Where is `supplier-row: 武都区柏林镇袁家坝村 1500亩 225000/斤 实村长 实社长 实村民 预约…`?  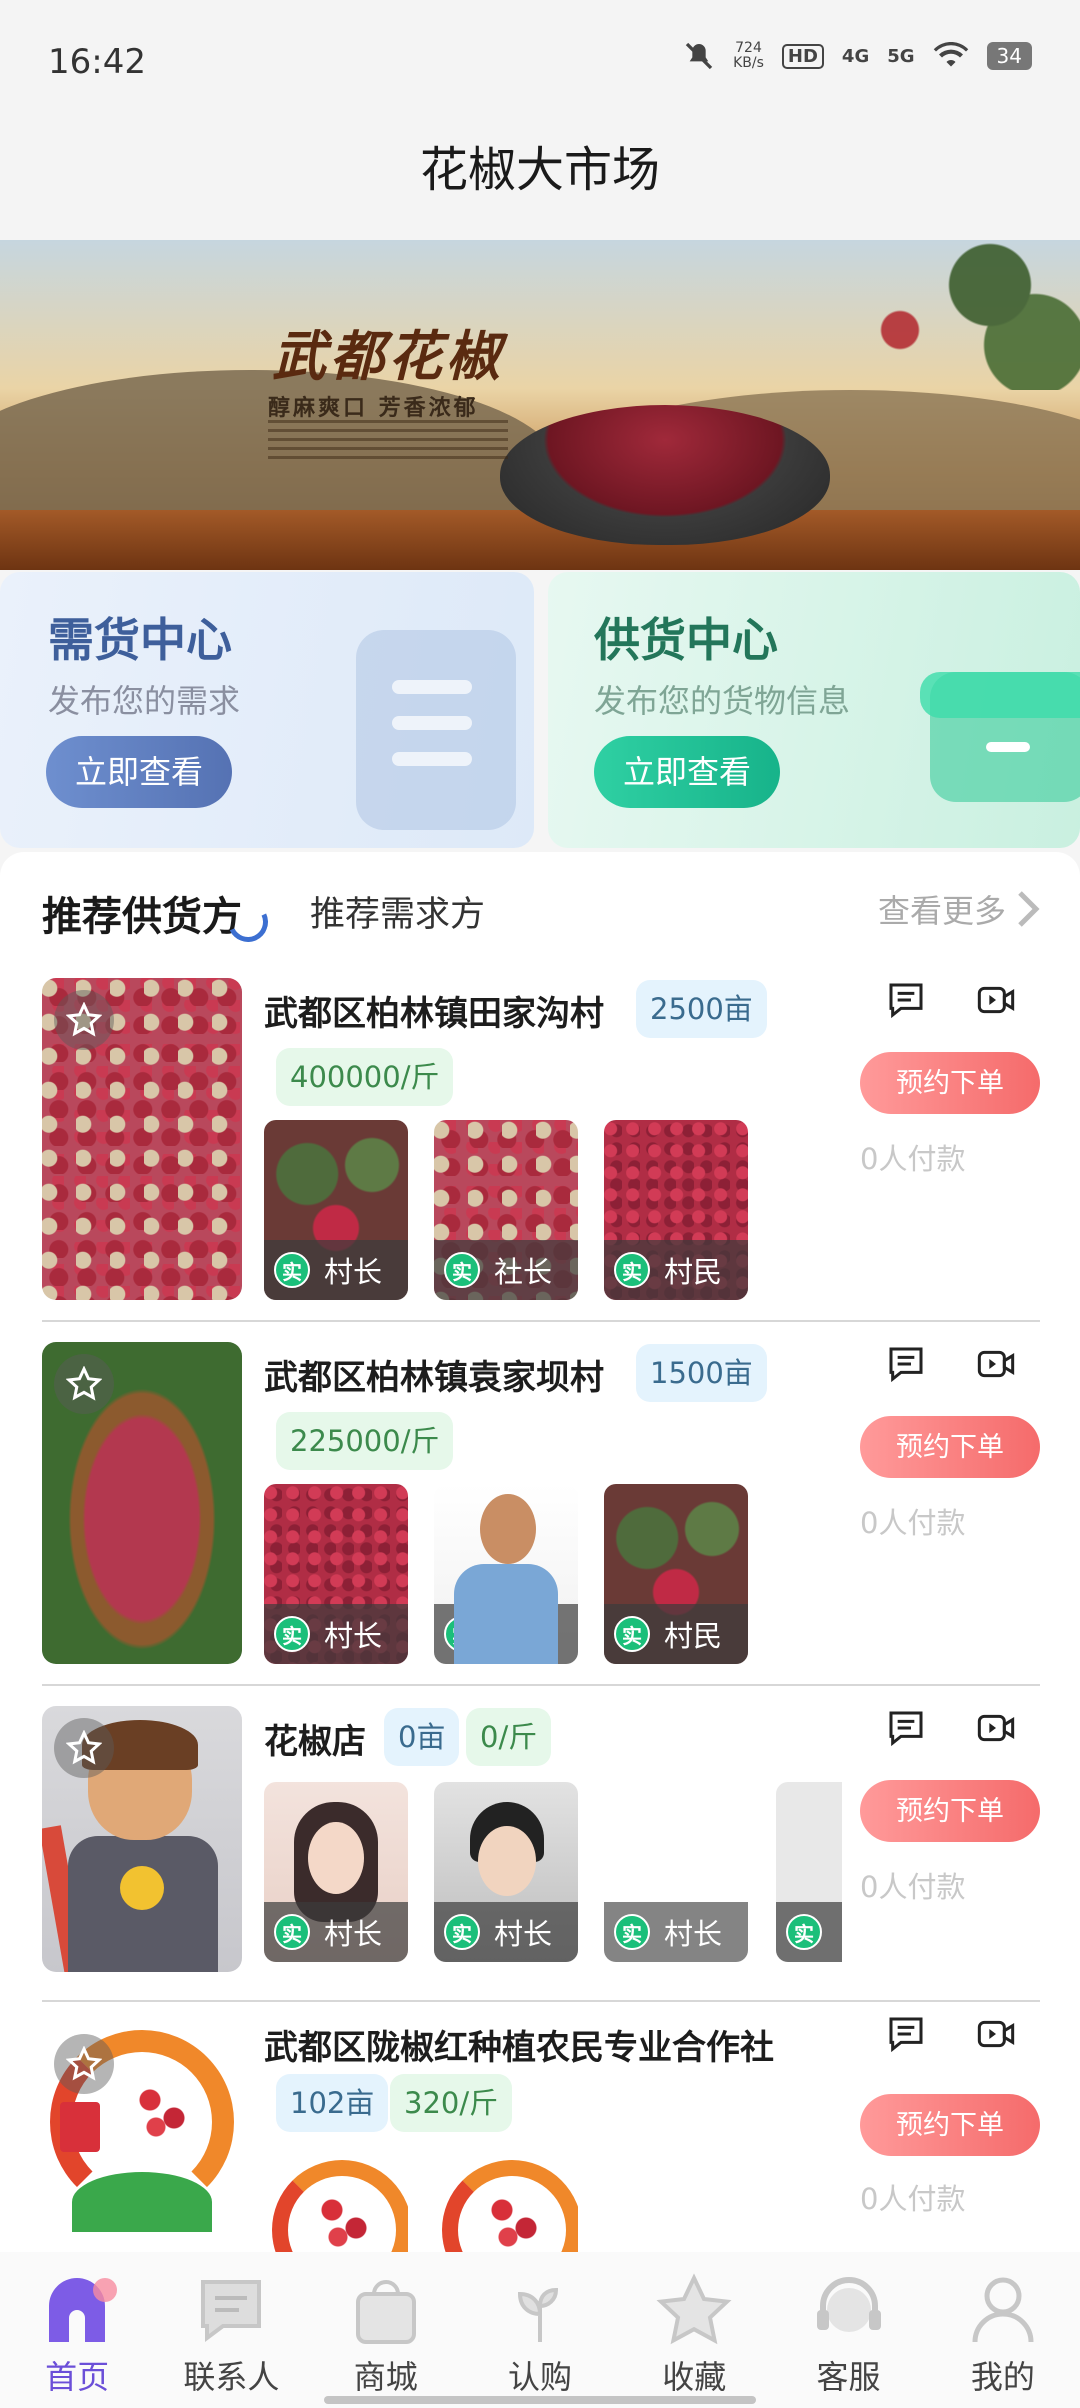
supplier-row: 武都区柏林镇袁家坝村 1500亩 225000/斤 实村长 实社长 实村民 预约… is located at coordinates (540, 1507).